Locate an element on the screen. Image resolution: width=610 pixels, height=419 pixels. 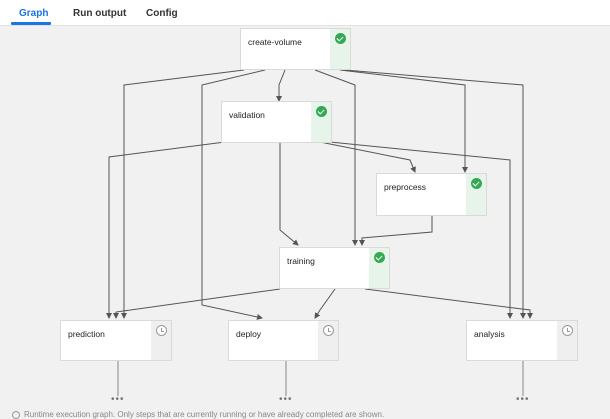
edge-validation-training is located at coordinates (289, 194).